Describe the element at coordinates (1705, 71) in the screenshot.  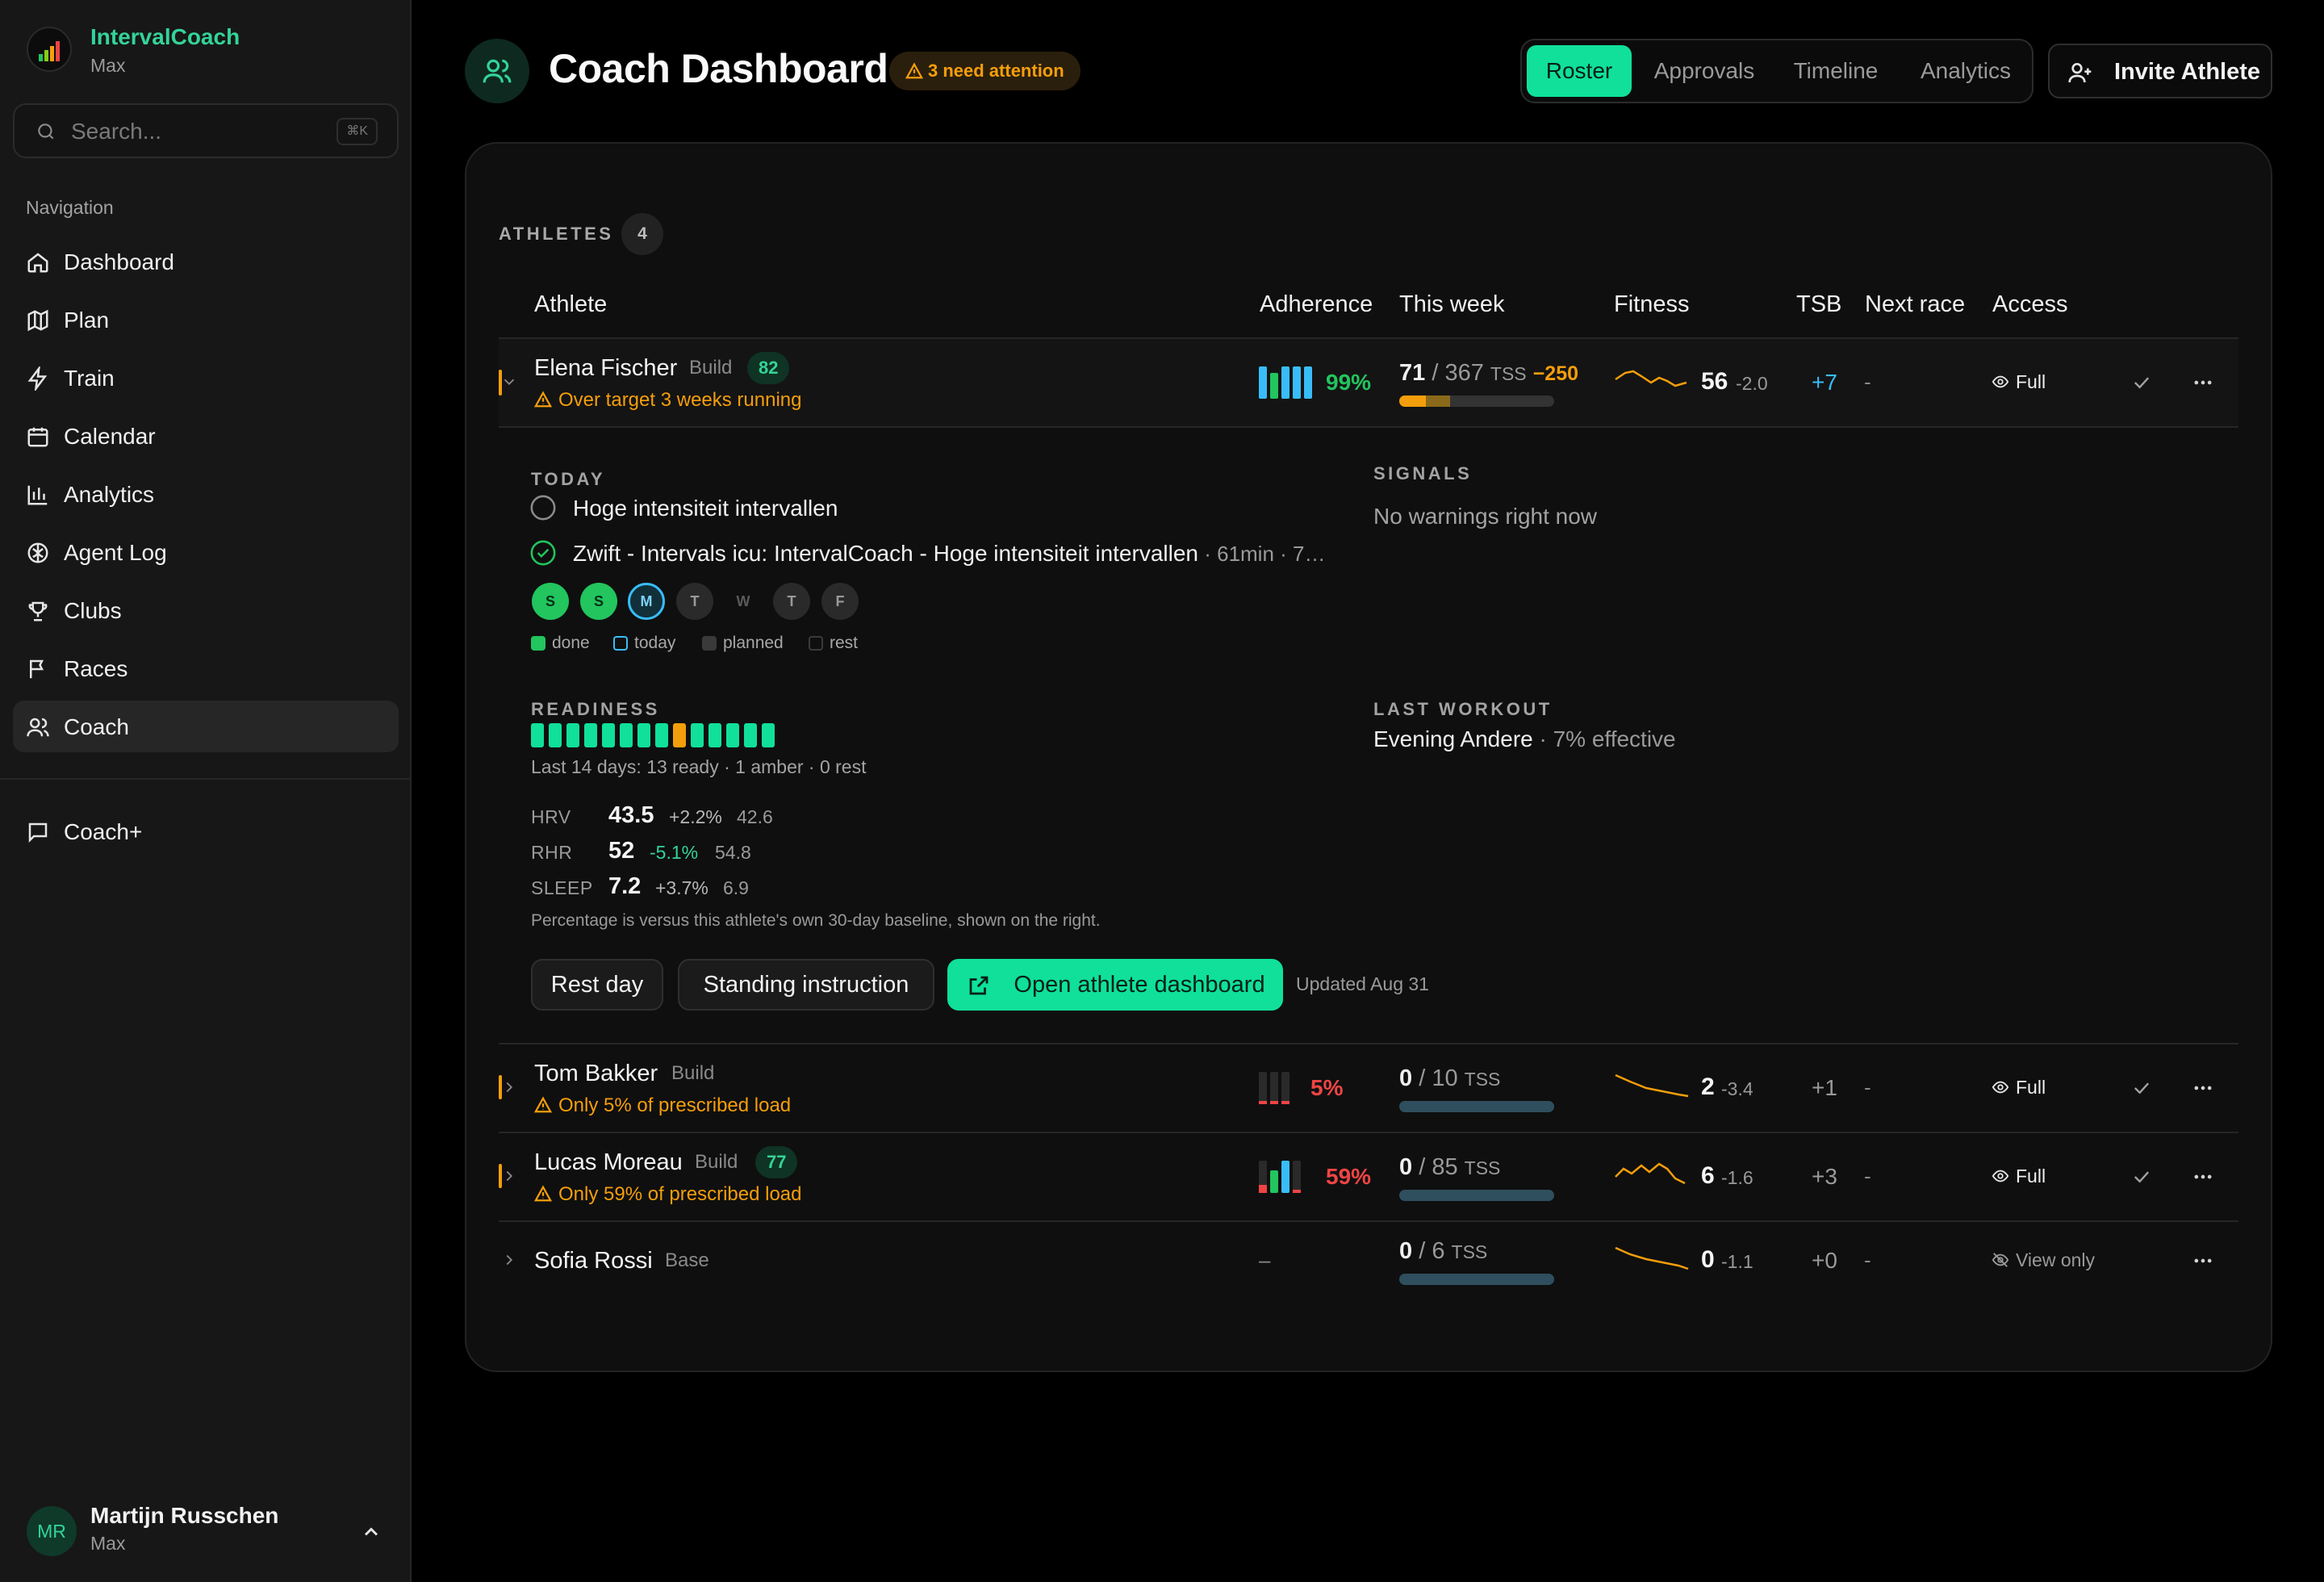
I see `tab-approvals: Approvals` at that location.